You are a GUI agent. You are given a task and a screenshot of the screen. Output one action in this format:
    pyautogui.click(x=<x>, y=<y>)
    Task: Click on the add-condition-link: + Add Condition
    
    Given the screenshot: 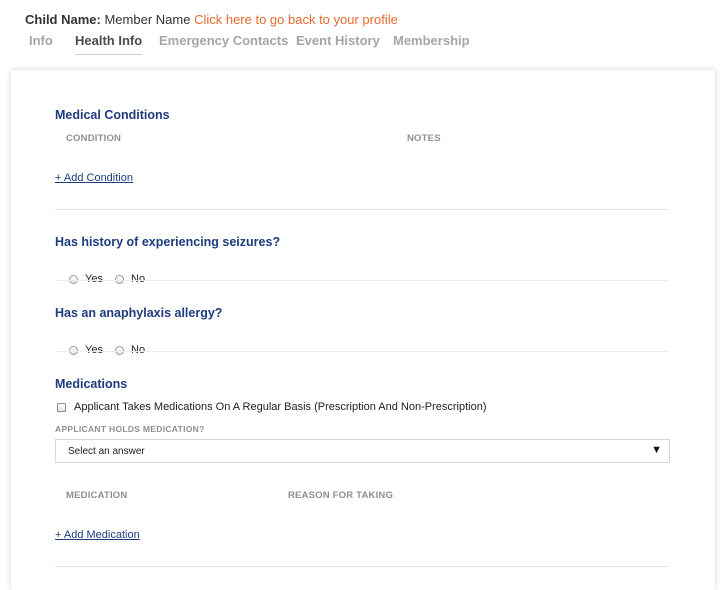 What is the action you would take?
    pyautogui.click(x=94, y=178)
    